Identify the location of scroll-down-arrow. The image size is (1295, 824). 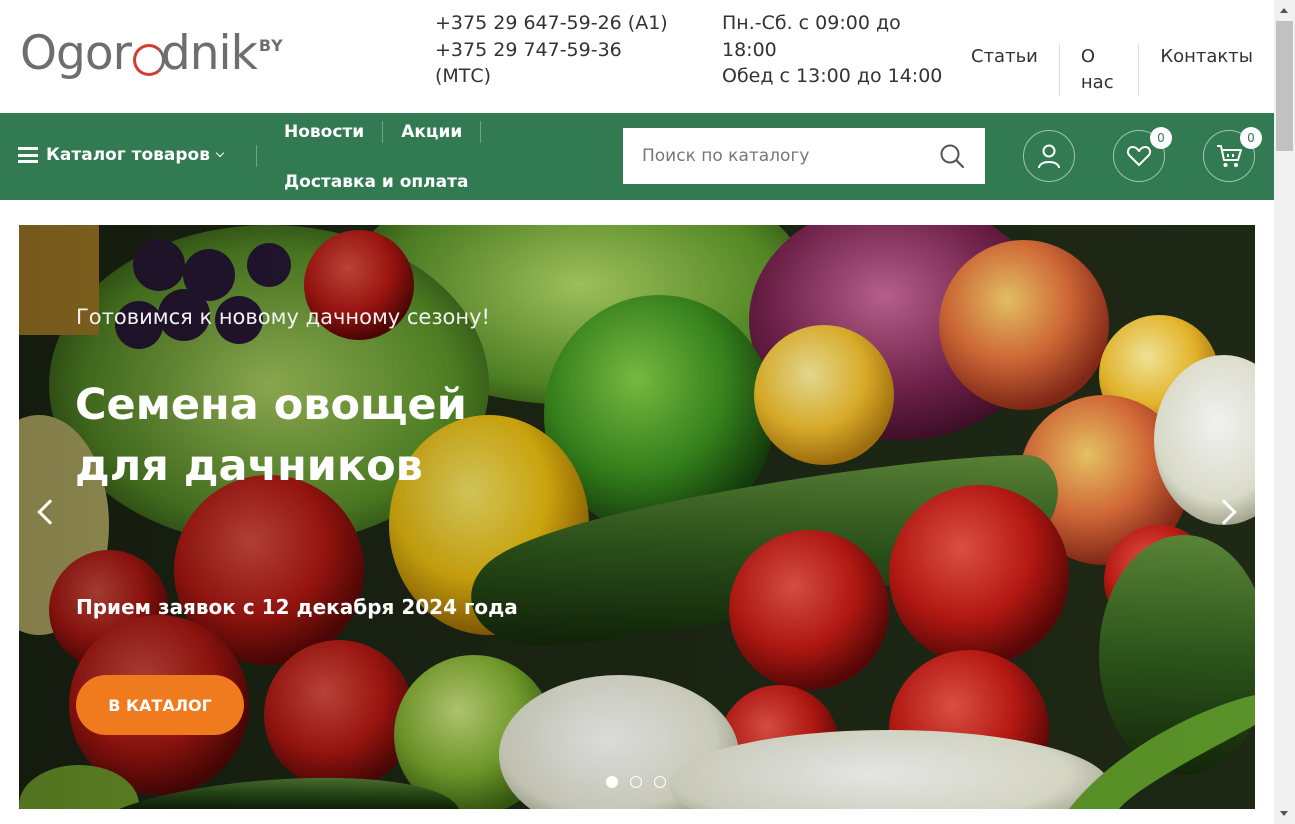
(1284, 813).